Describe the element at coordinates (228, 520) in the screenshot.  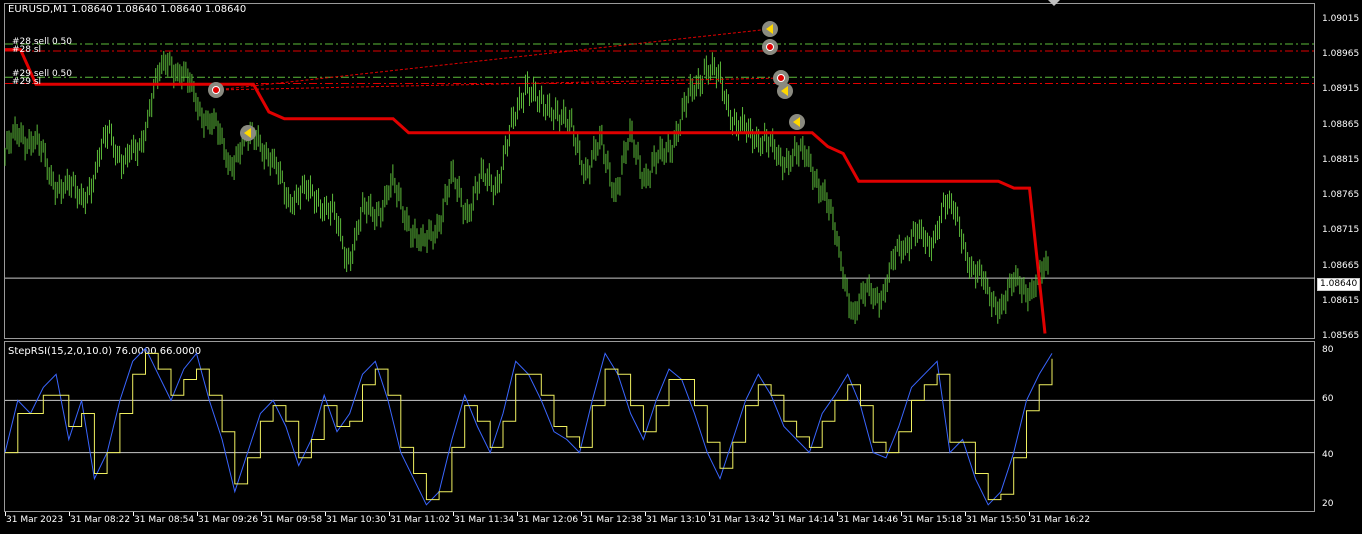
I see `time-axis-label: 31 Mar 09:26` at that location.